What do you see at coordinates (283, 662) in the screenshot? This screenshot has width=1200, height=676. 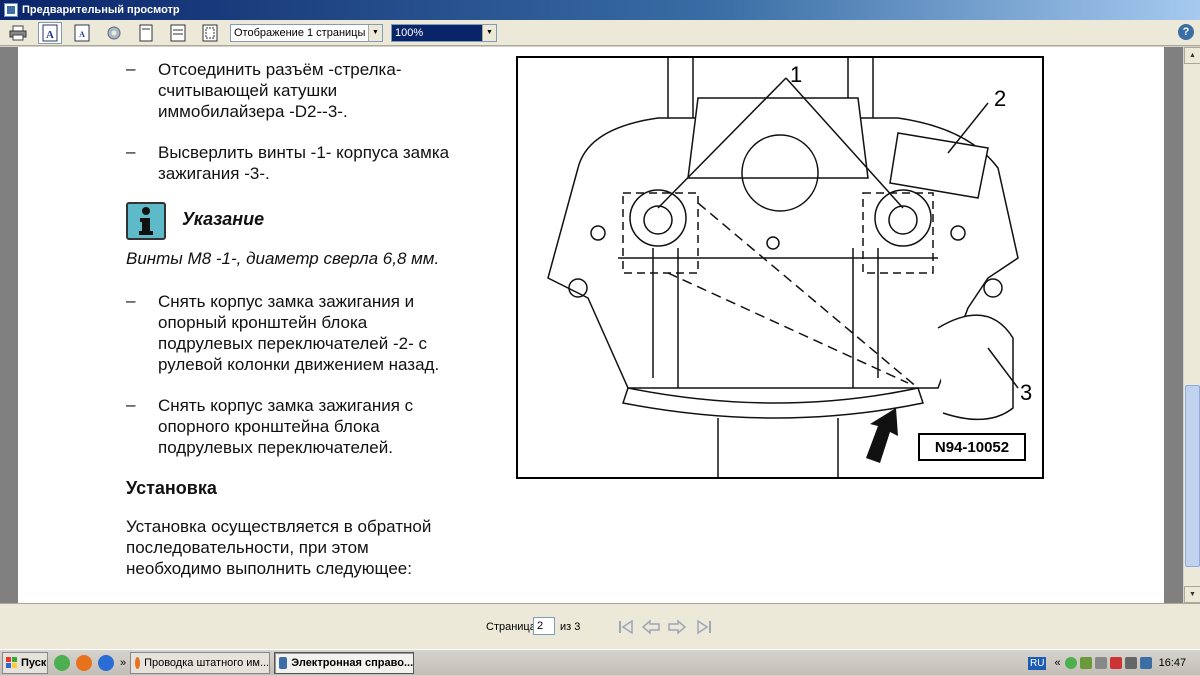 I see `help-app-icon` at bounding box center [283, 662].